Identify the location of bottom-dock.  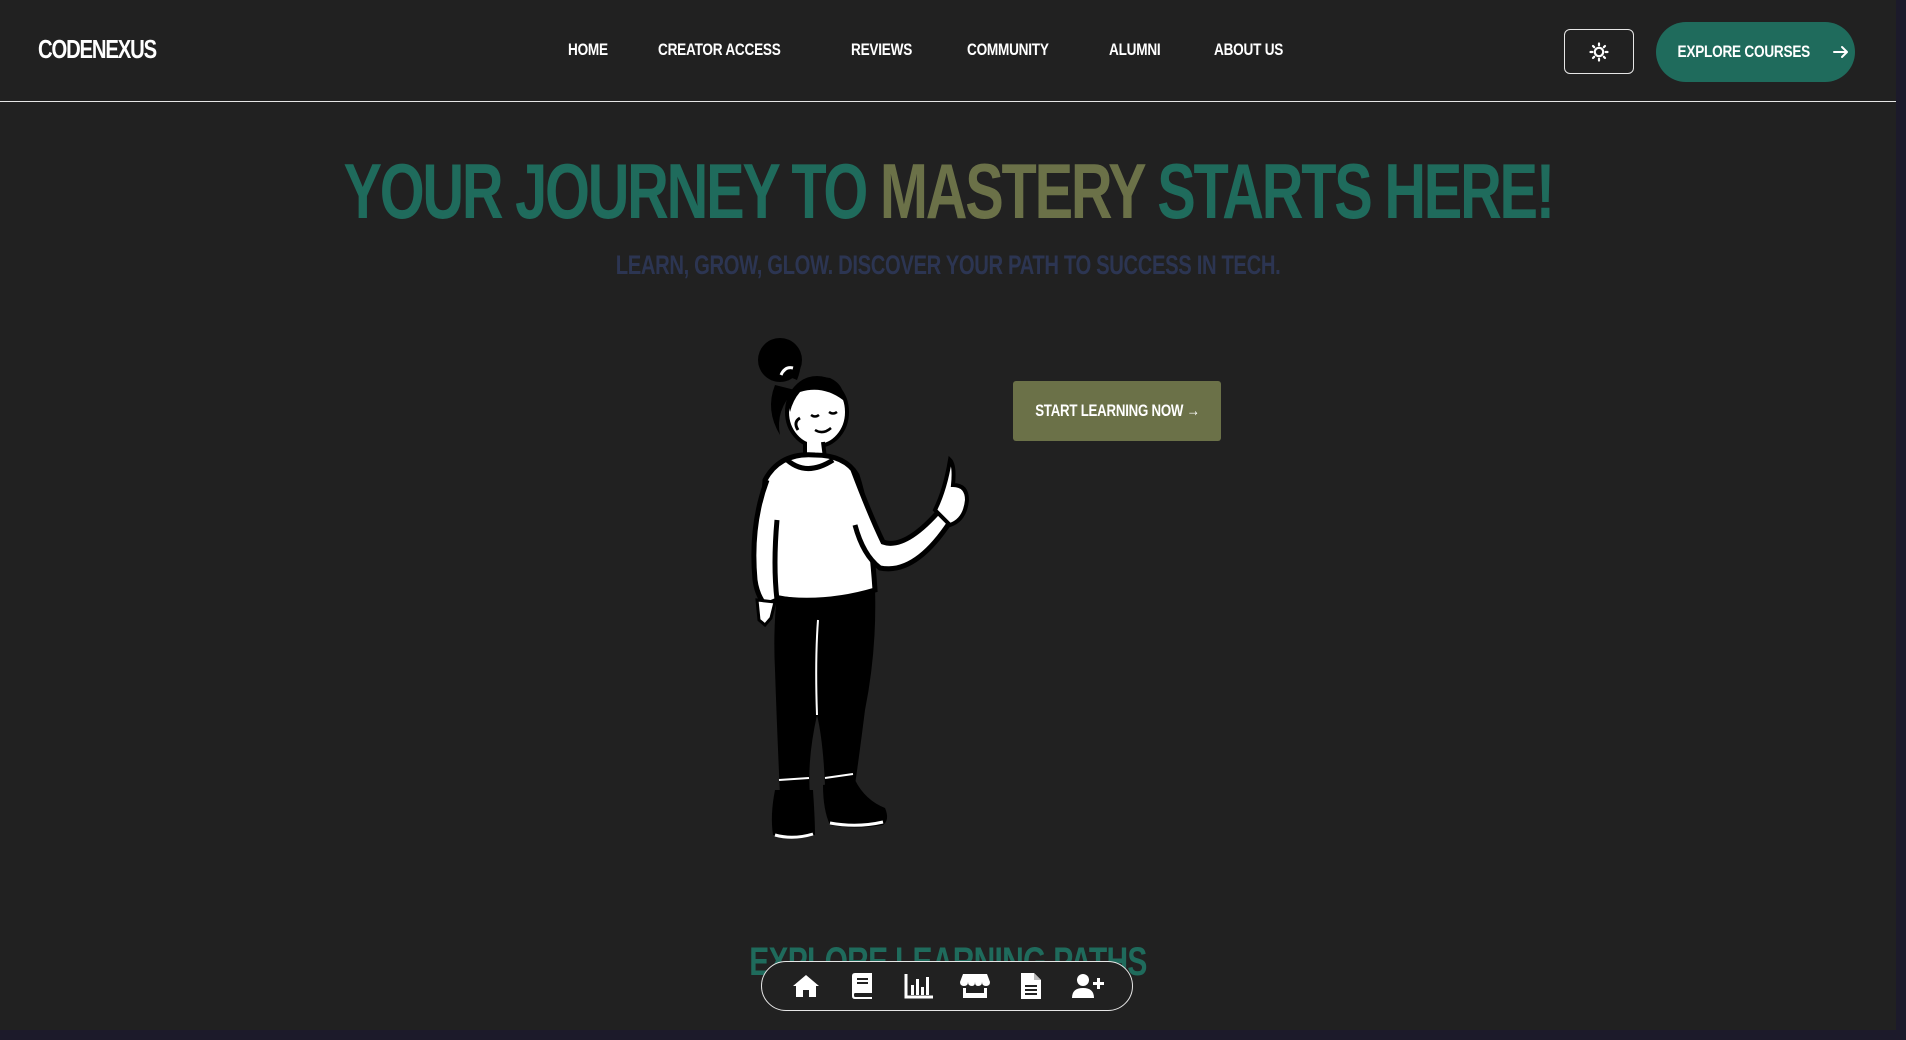
(947, 986).